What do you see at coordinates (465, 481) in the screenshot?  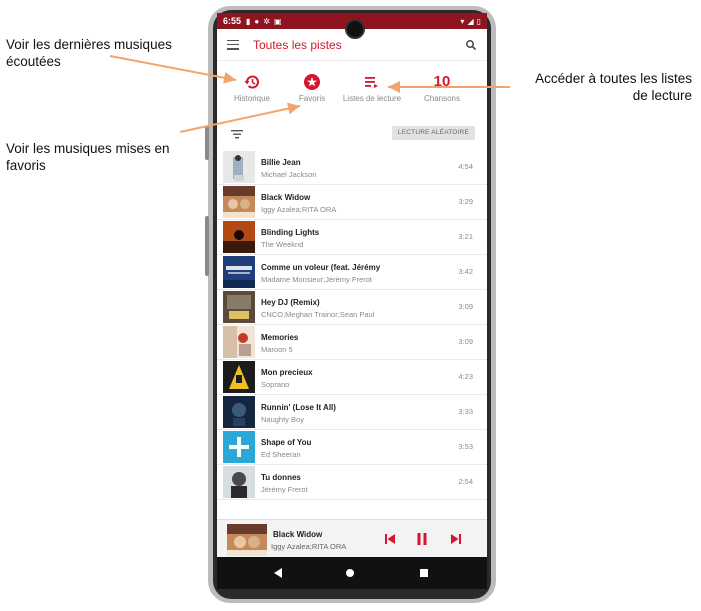 I see `track-duration: 2:54` at bounding box center [465, 481].